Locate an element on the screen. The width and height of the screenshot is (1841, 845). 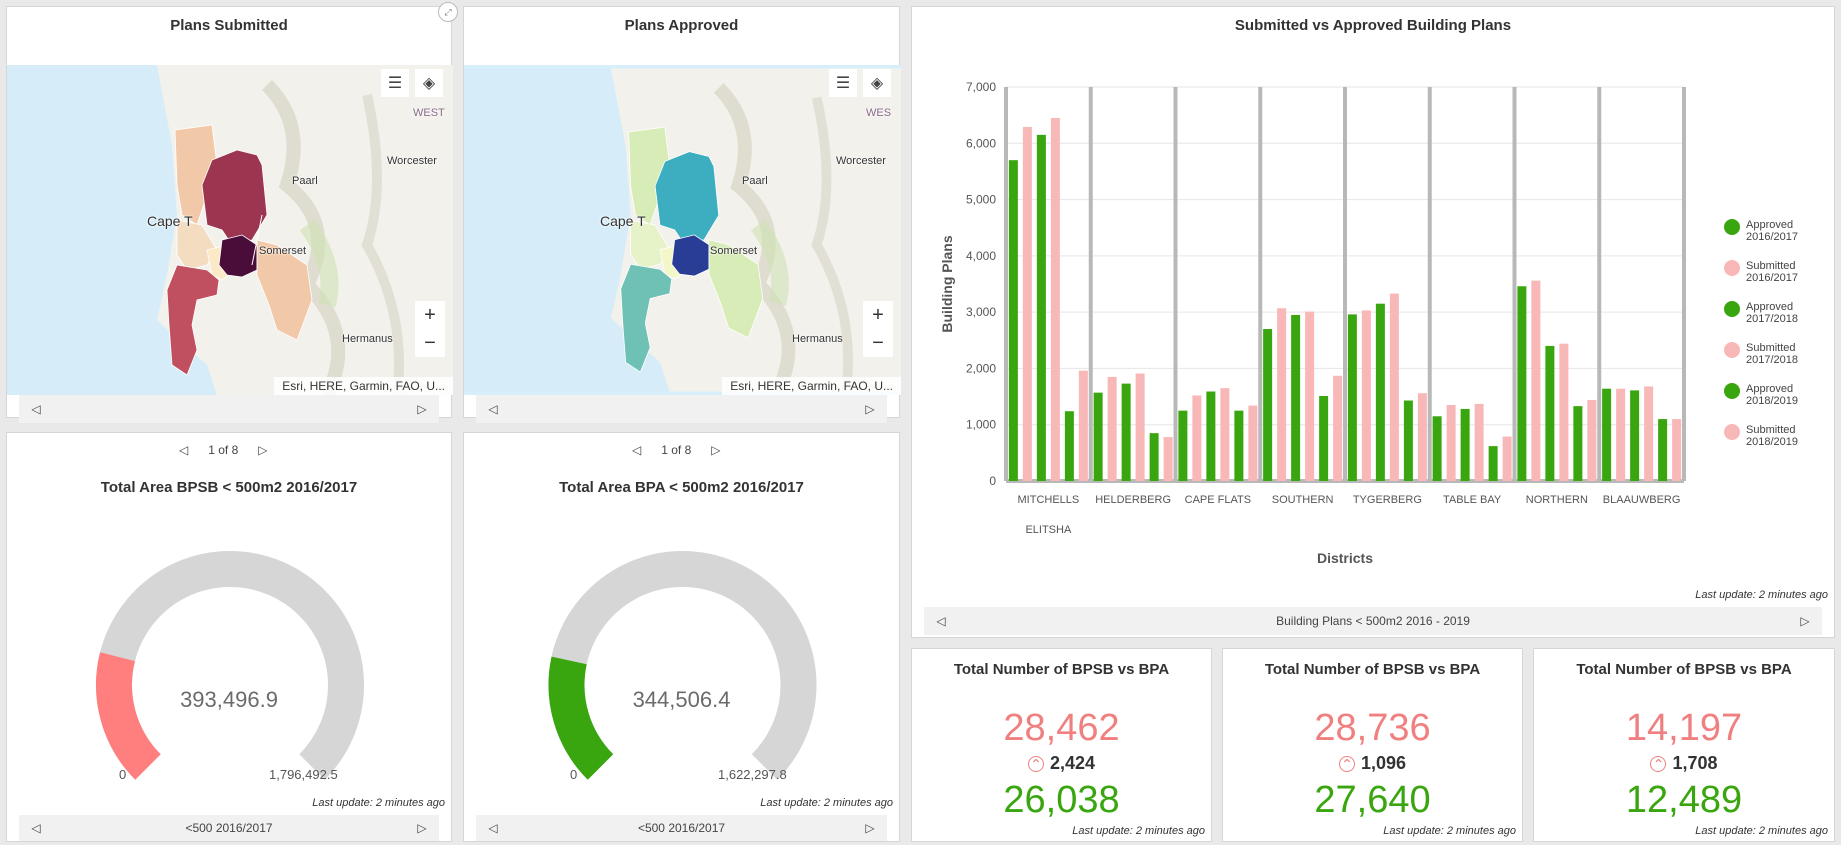
page-indicator: 1 of 8 is located at coordinates (676, 450).